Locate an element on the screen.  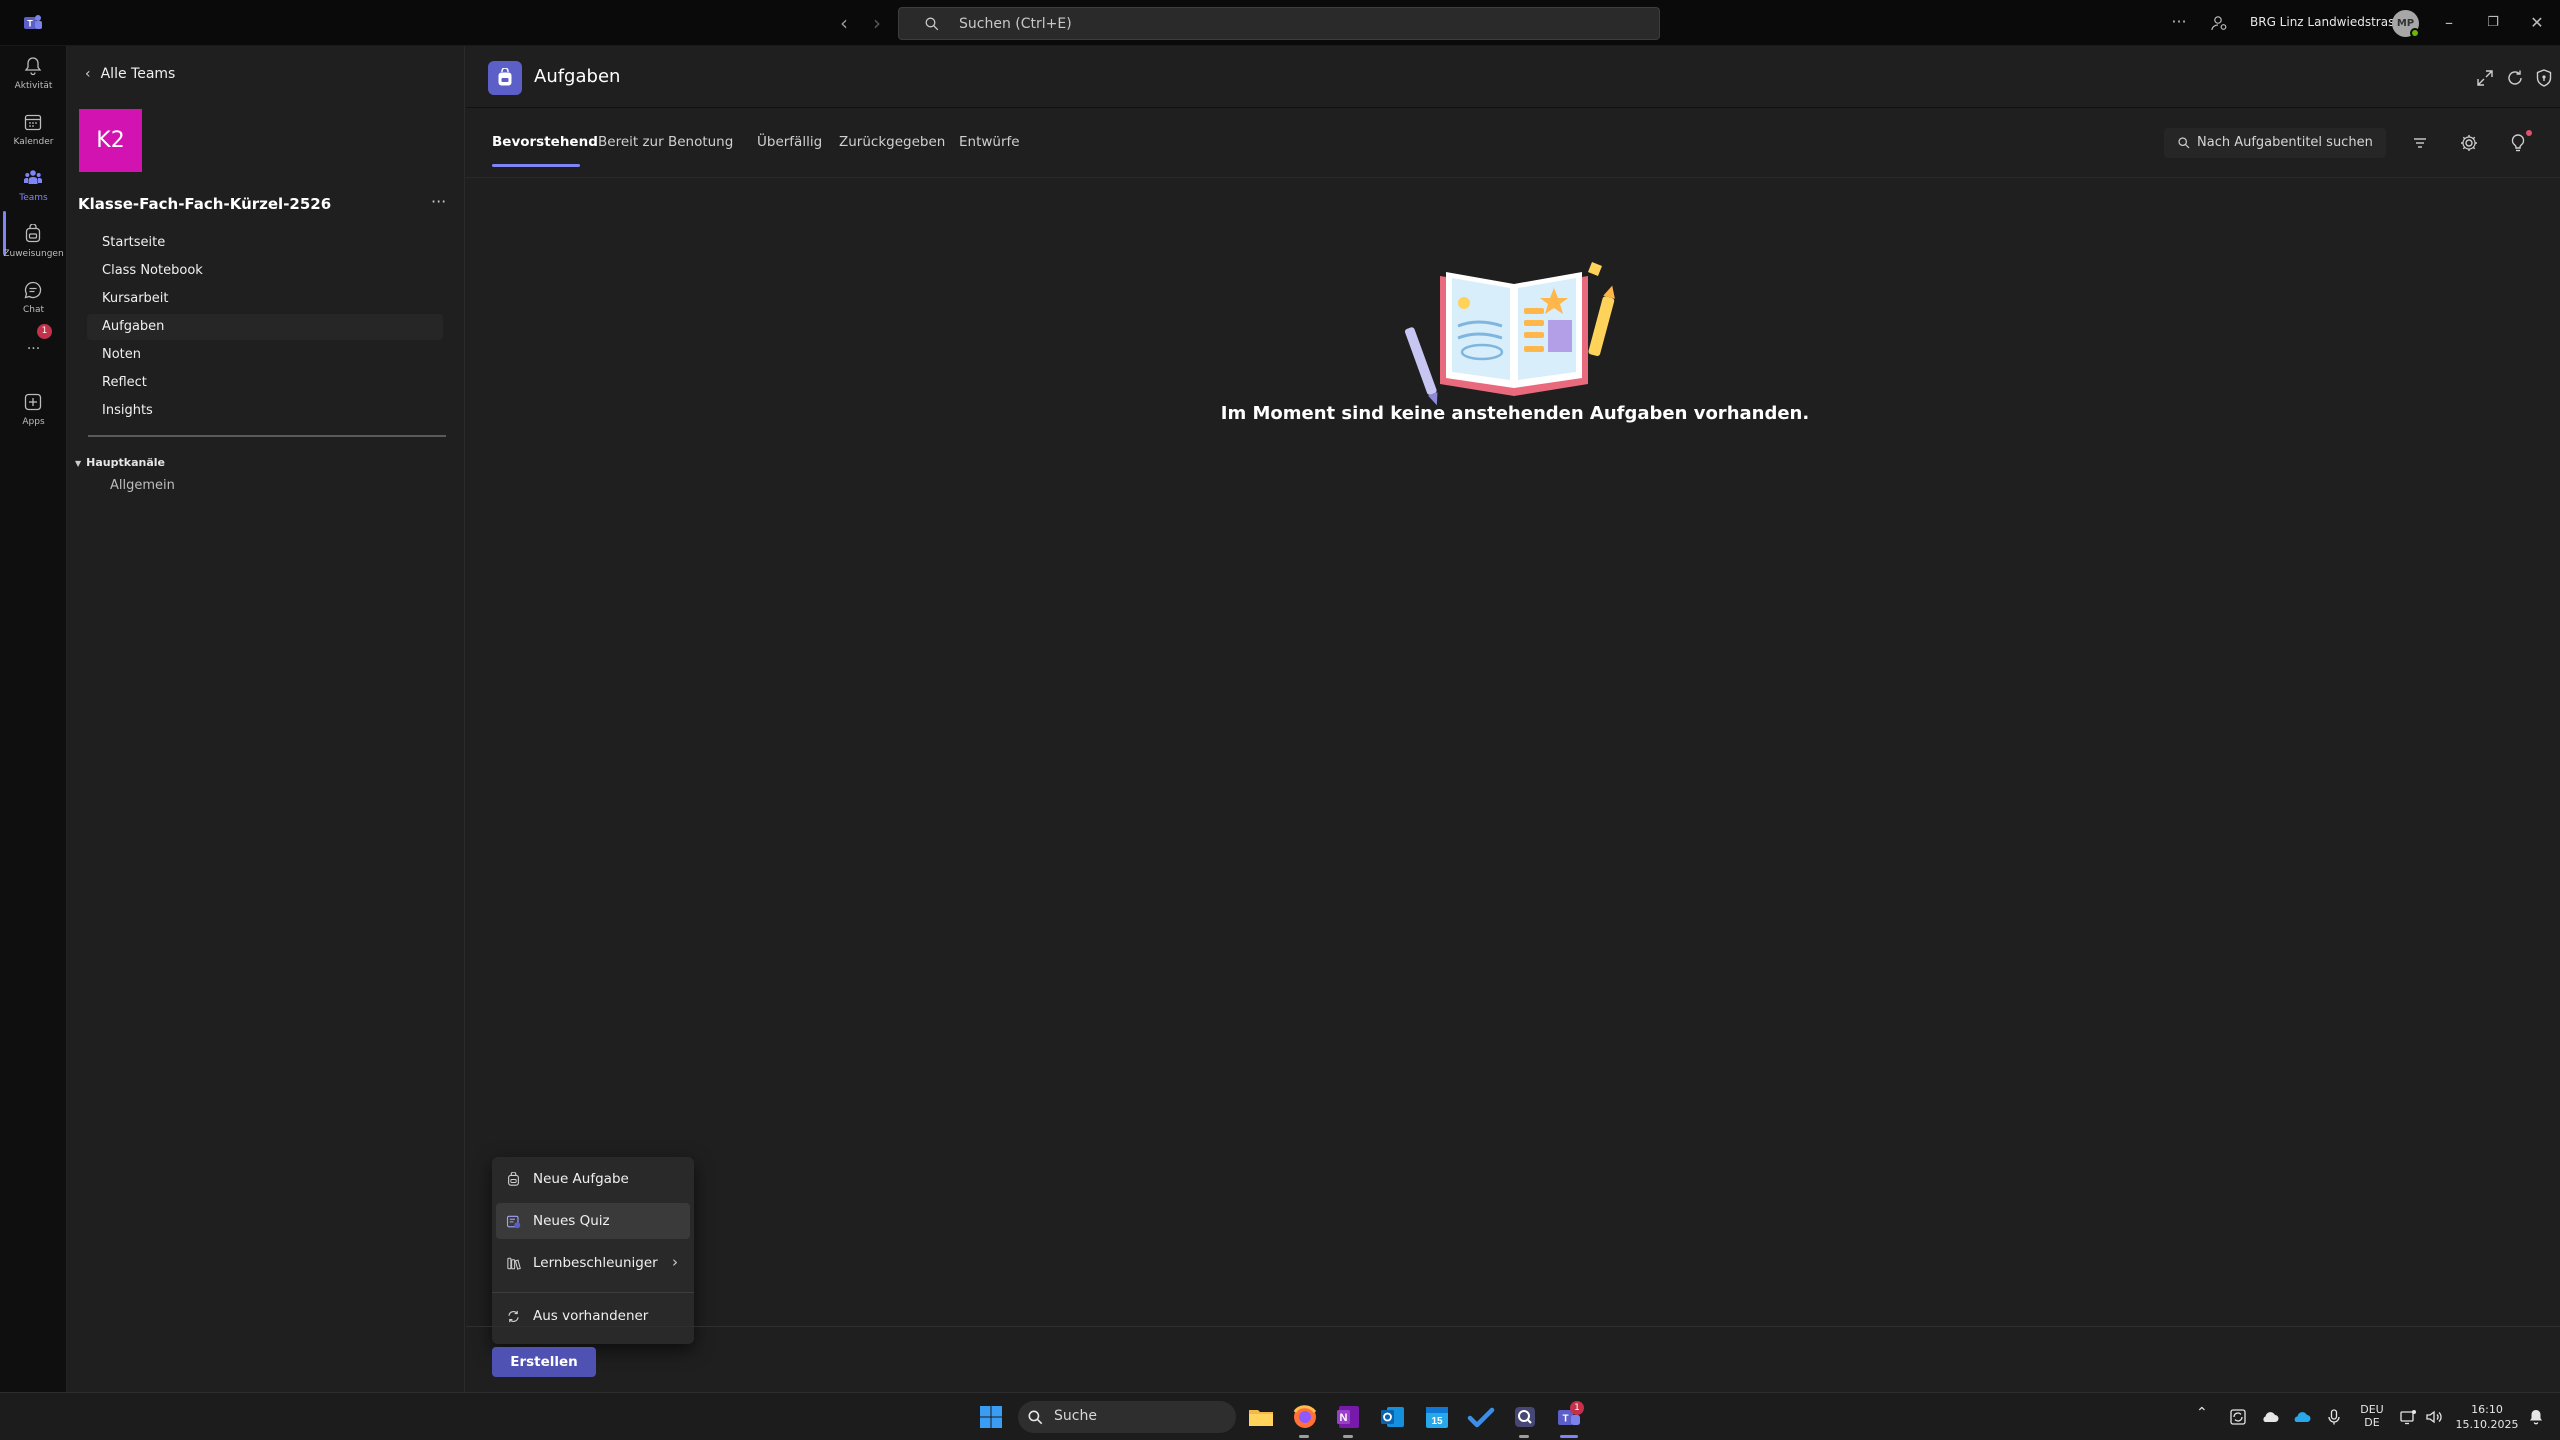
apps-add-icon is located at coordinates (33, 402).